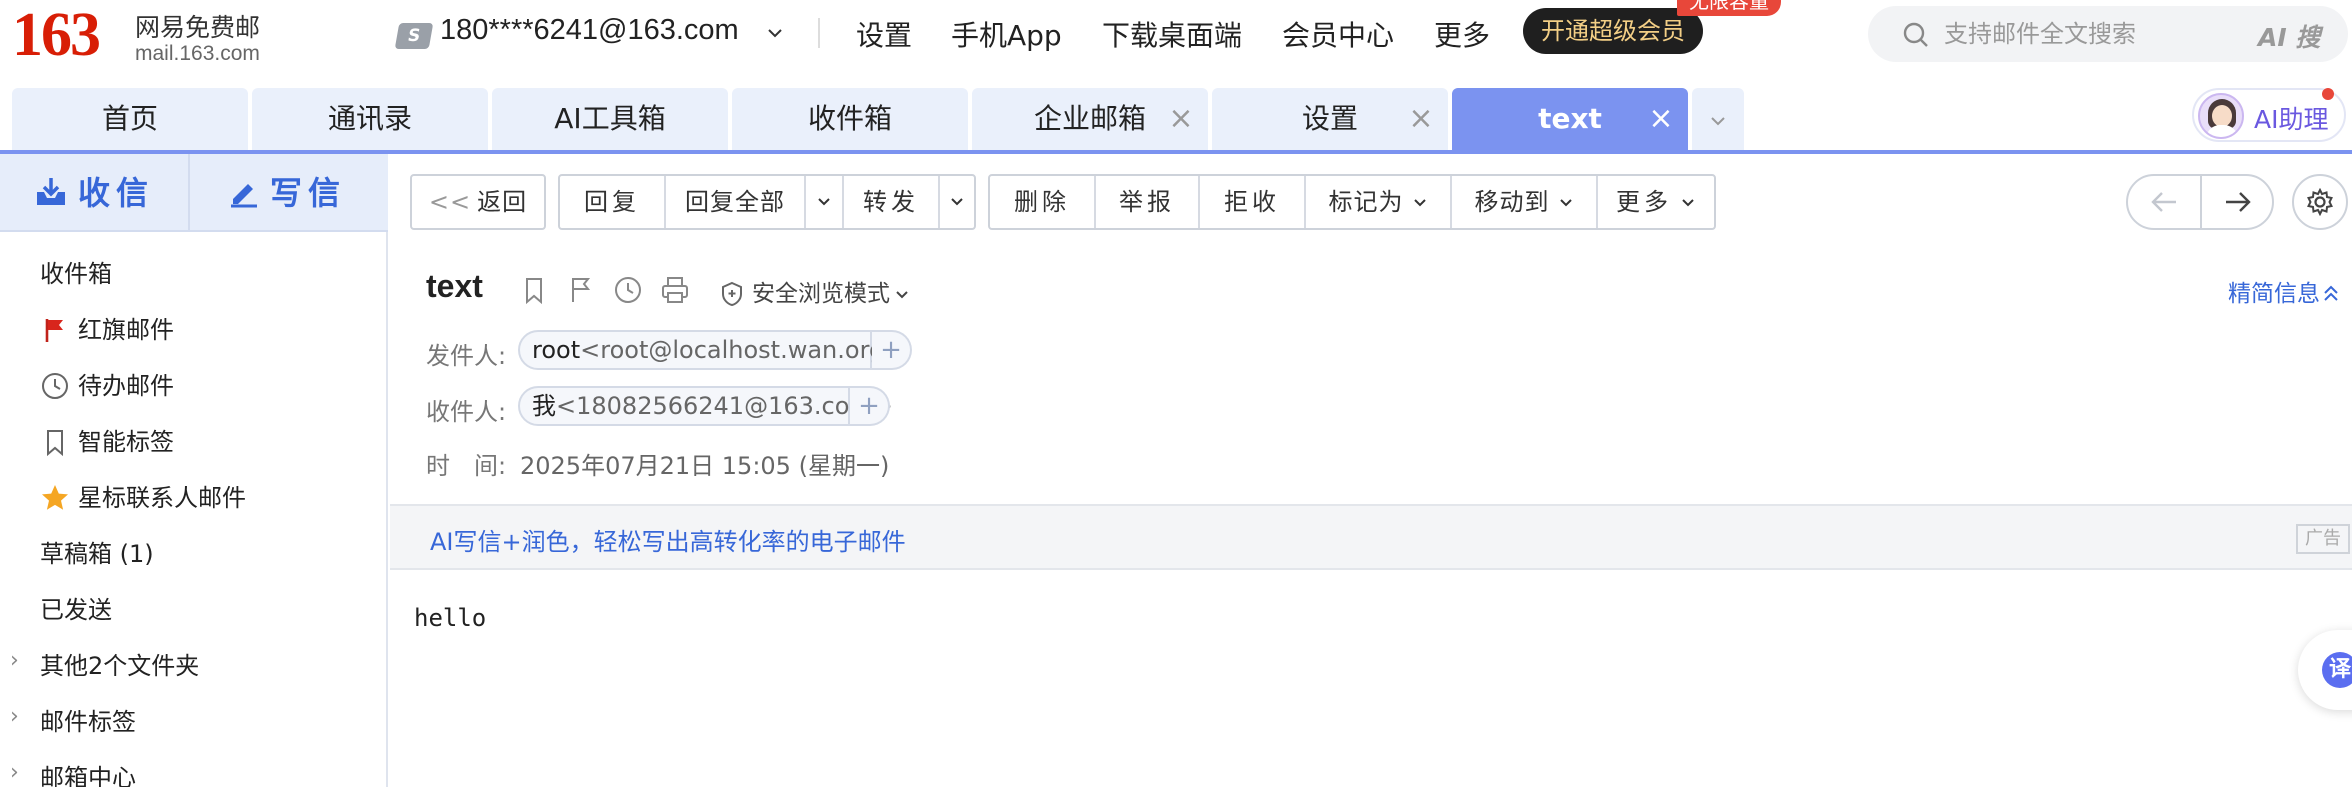  Describe the element at coordinates (307, 193) in the screenshot. I see `compose-label: 写信` at that location.